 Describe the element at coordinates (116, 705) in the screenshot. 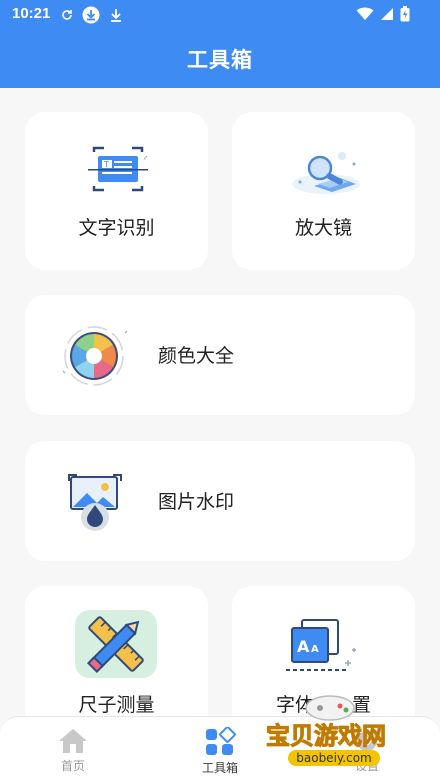

I see `tool-label-ruler: 尺子测量` at that location.